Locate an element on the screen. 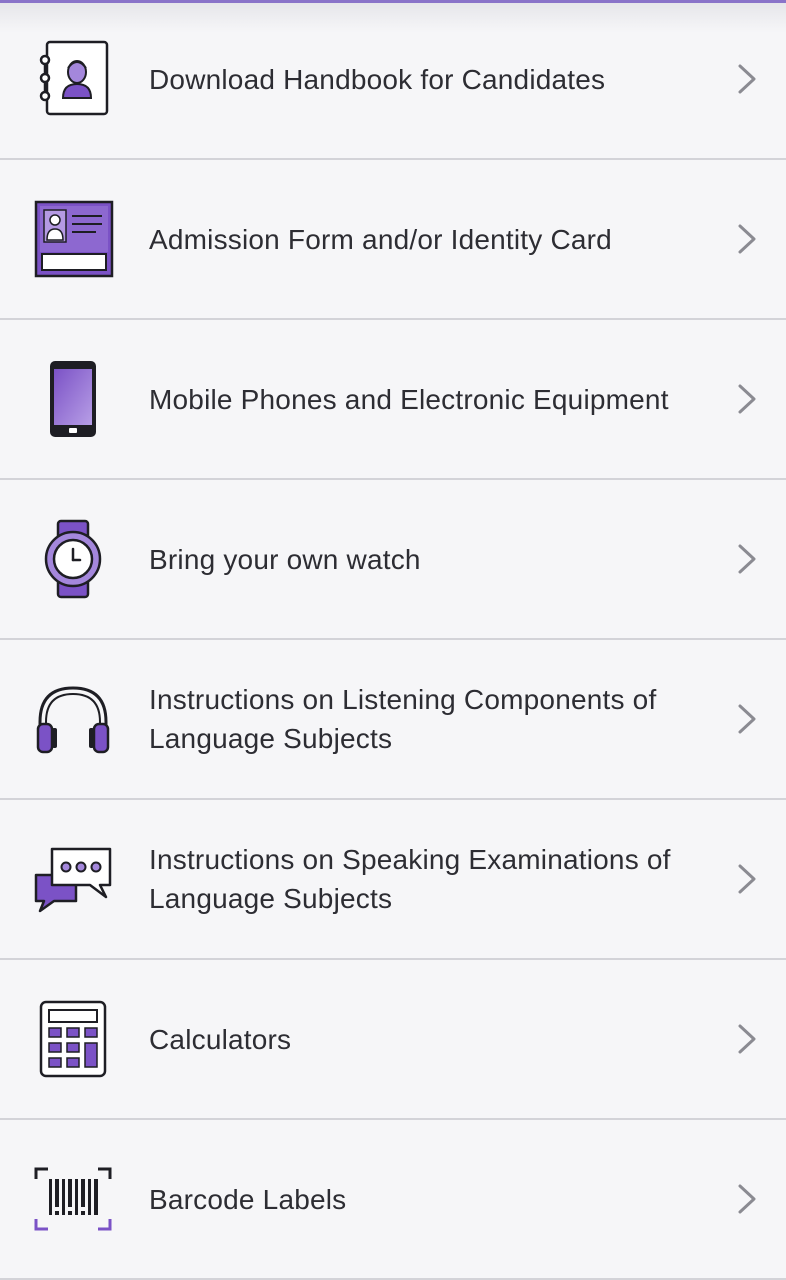 Image resolution: width=786 pixels, height=1280 pixels. list-item-label: Barcode Labels is located at coordinates (248, 1199).